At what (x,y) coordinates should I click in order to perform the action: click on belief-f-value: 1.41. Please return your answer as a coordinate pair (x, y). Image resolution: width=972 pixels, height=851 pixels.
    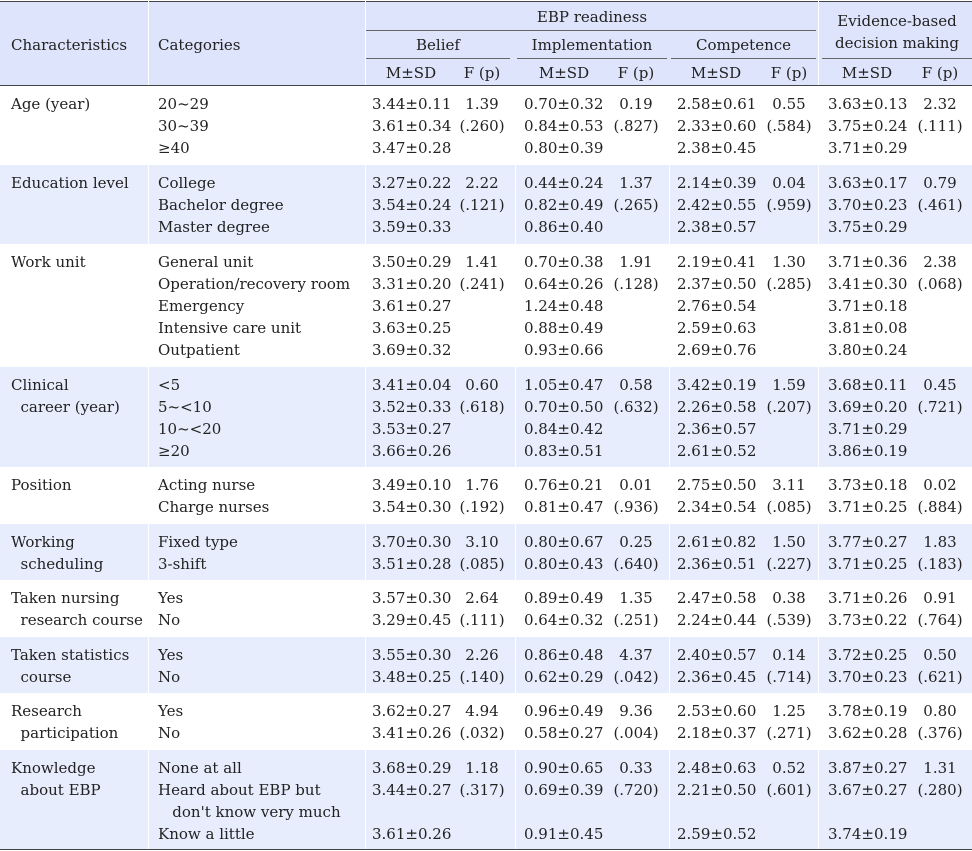
    Looking at the image, I should click on (482, 262).